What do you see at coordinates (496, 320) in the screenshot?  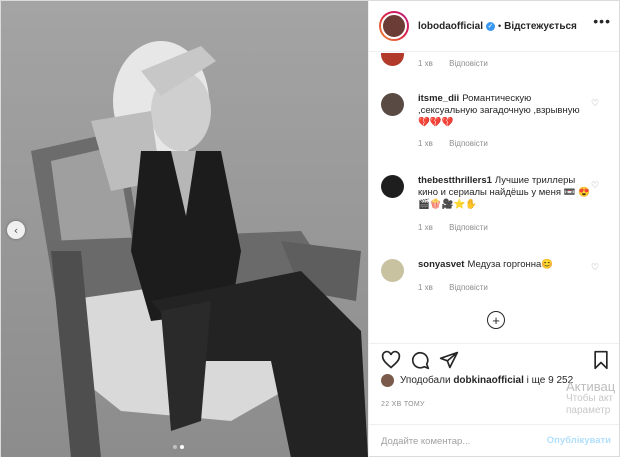 I see `load-more-comments-icon: +` at bounding box center [496, 320].